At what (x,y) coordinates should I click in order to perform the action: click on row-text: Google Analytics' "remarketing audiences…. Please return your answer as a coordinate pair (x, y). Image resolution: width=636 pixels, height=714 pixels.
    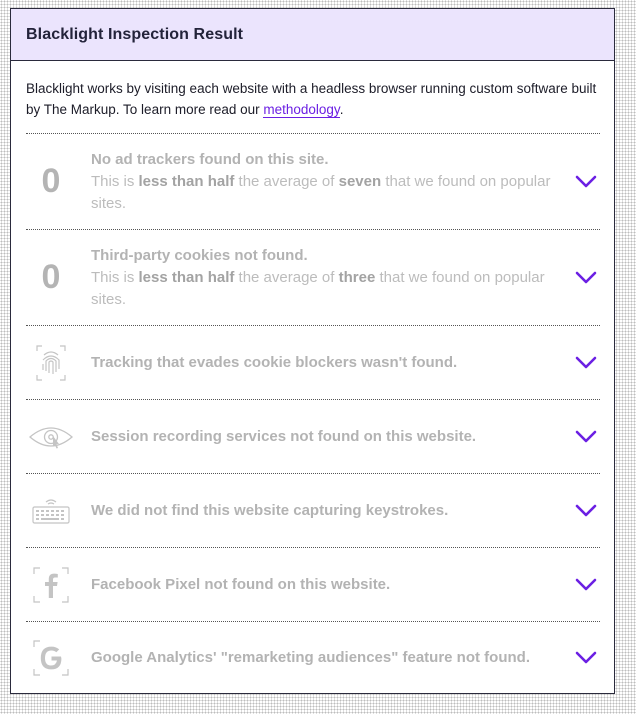
    Looking at the image, I should click on (338, 658).